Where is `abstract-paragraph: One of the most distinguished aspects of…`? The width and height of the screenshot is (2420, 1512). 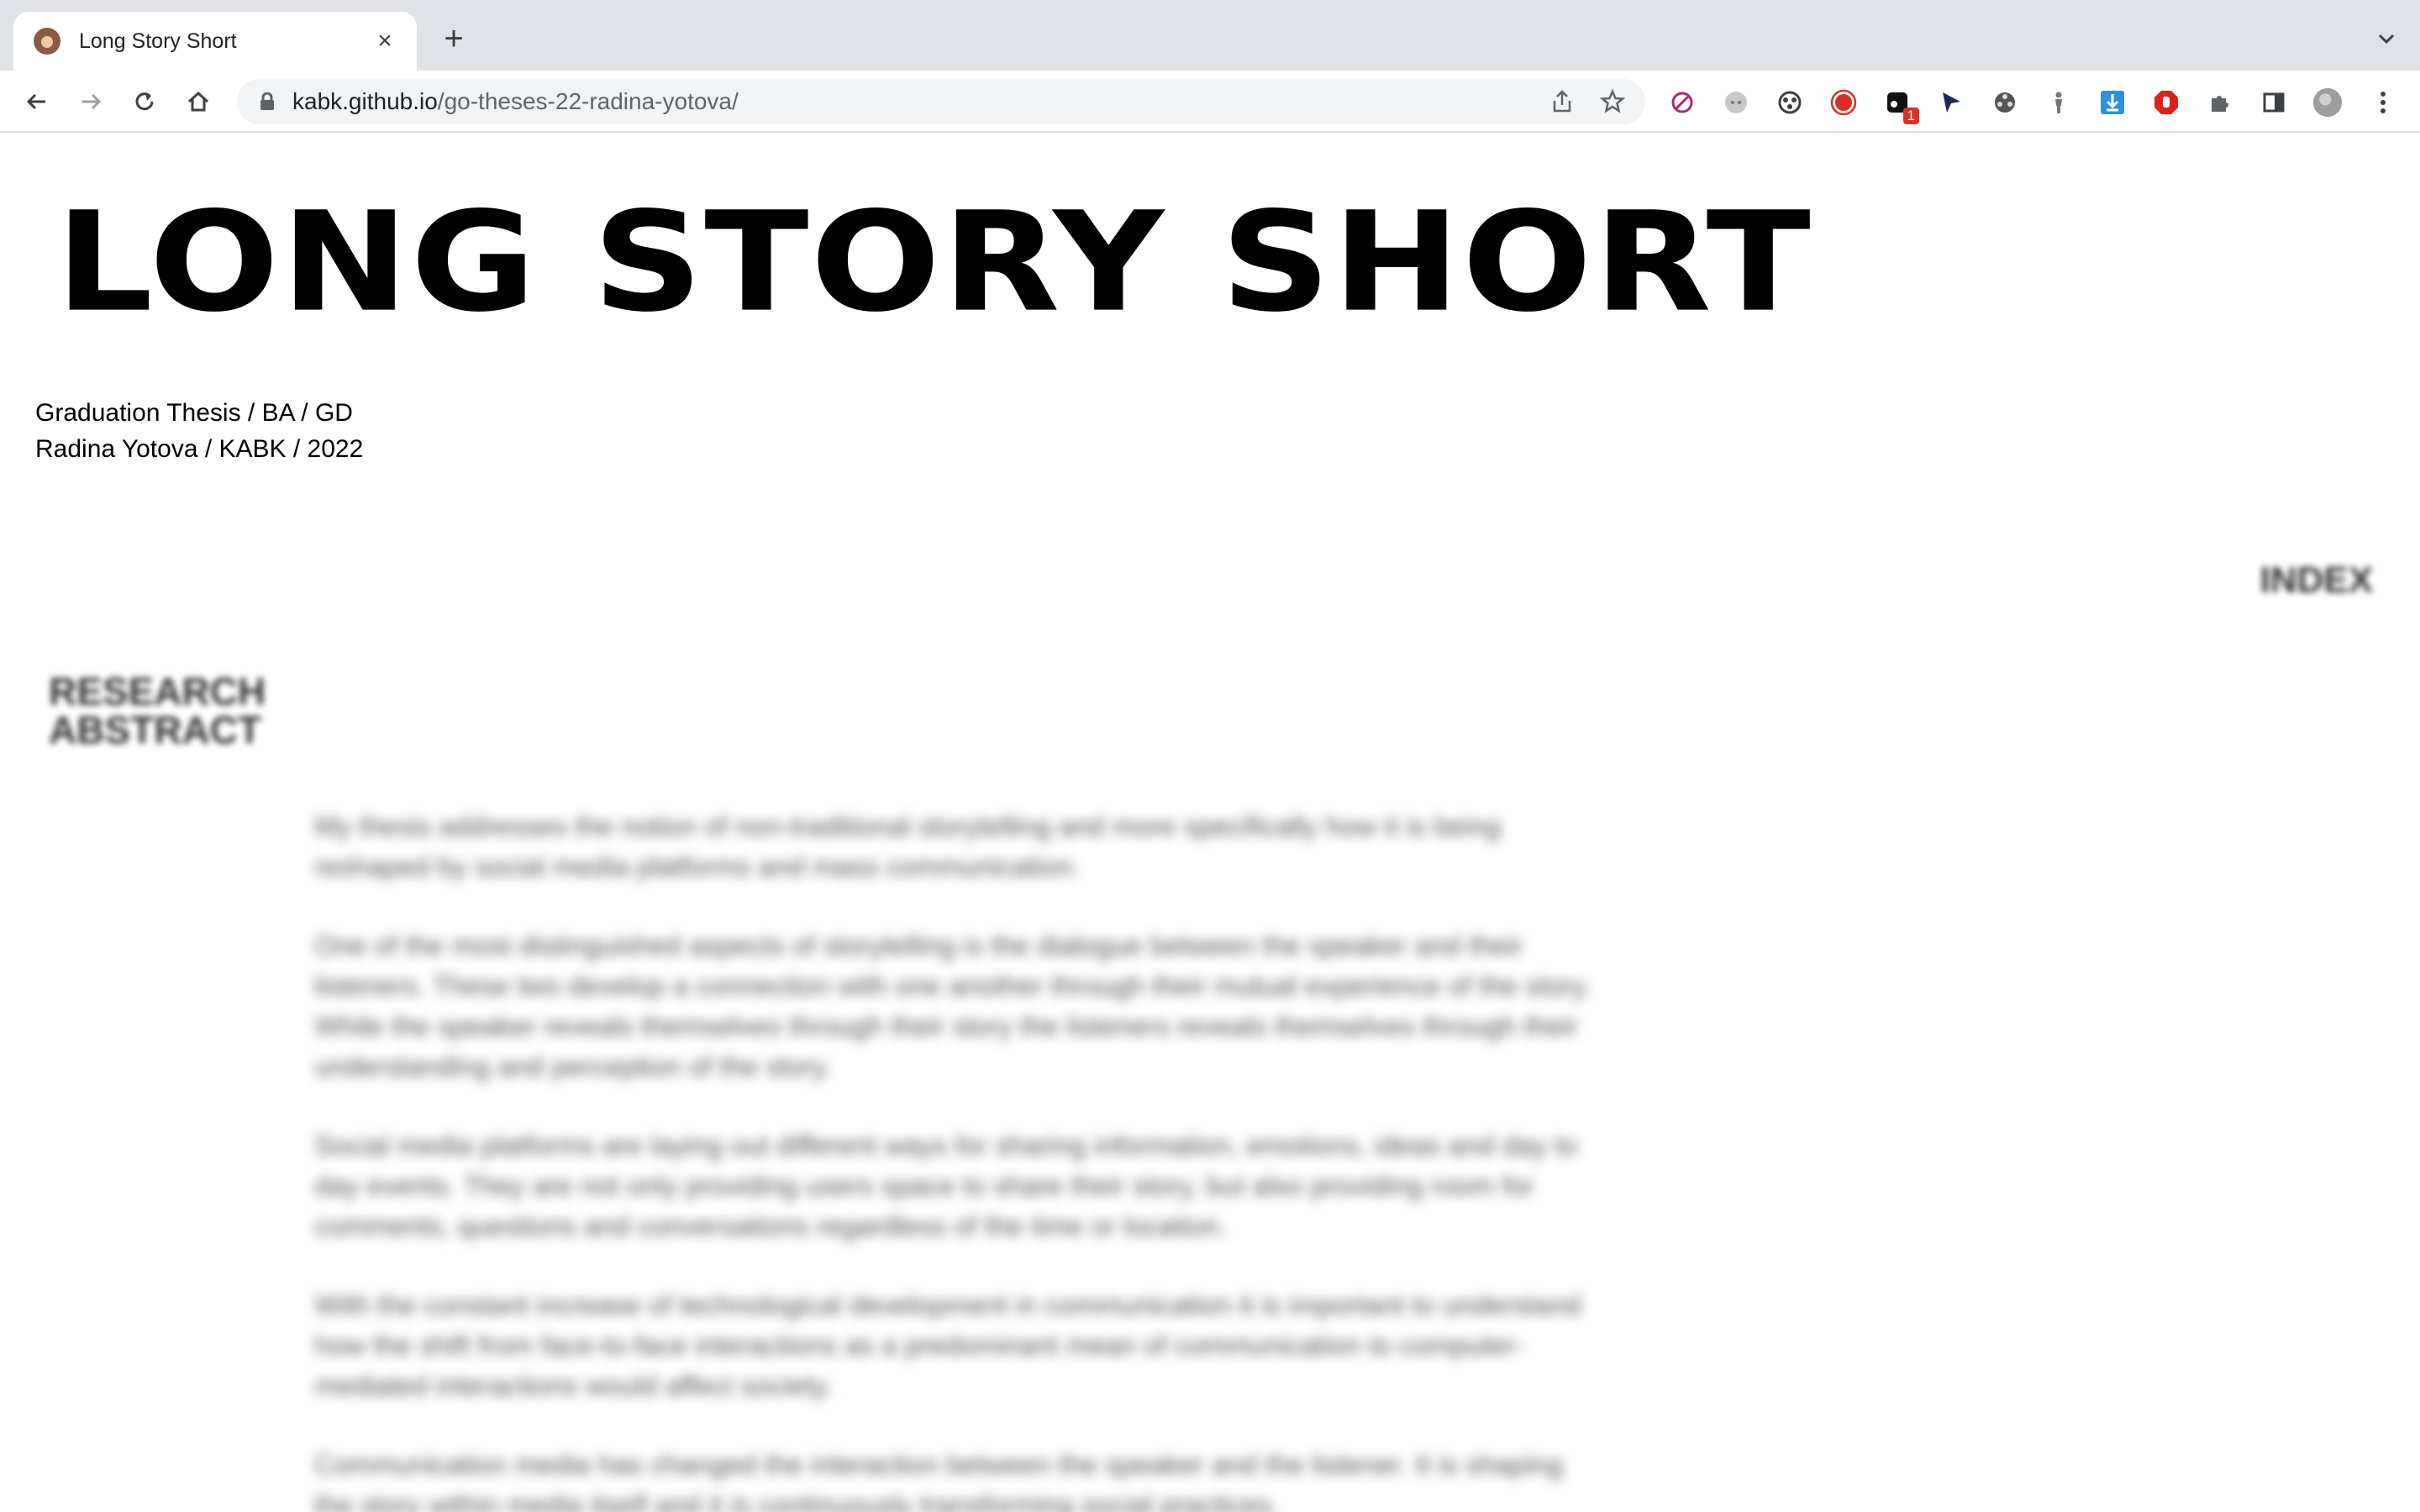 abstract-paragraph: One of the most distinguished aspects of… is located at coordinates (953, 1006).